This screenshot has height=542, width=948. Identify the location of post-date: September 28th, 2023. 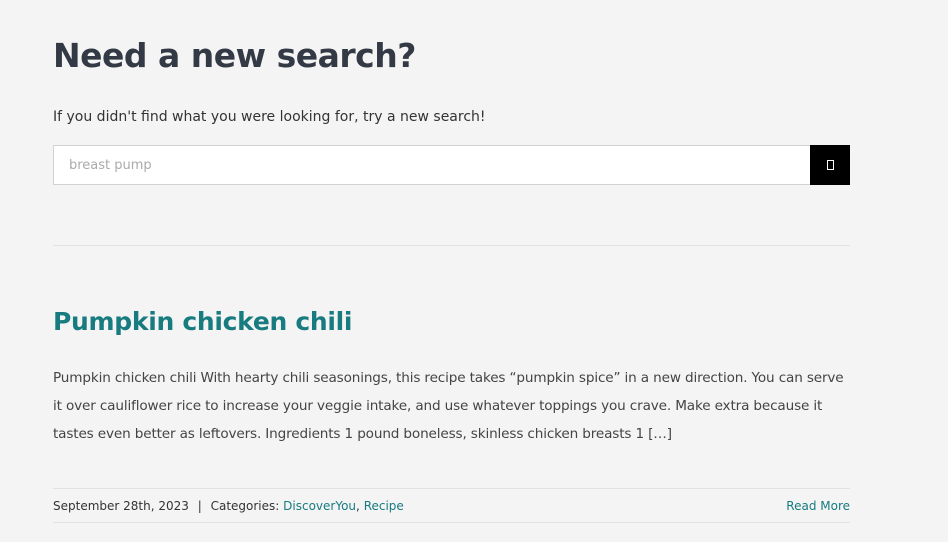
(121, 505).